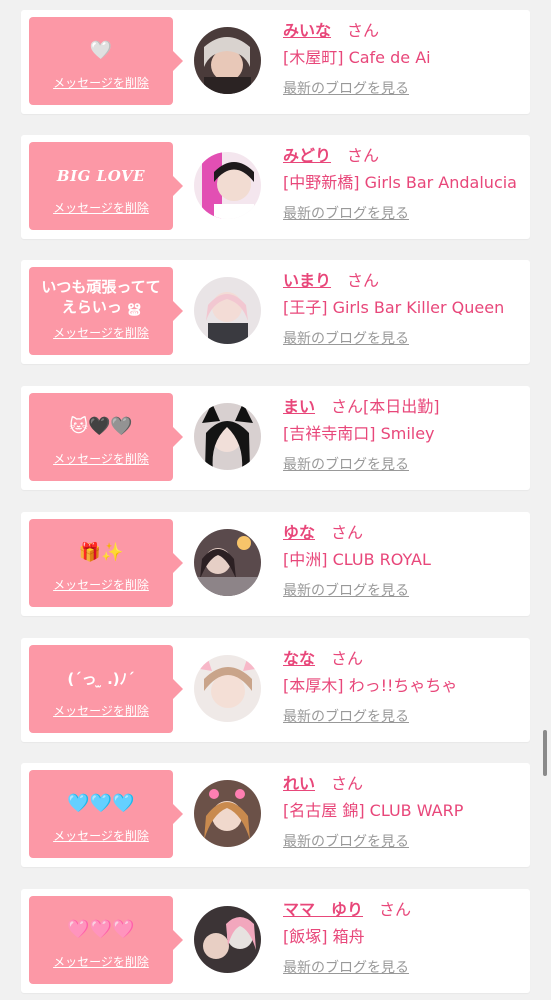 The height and width of the screenshot is (1000, 551). What do you see at coordinates (307, 279) in the screenshot?
I see `cast-name-link: いまり` at bounding box center [307, 279].